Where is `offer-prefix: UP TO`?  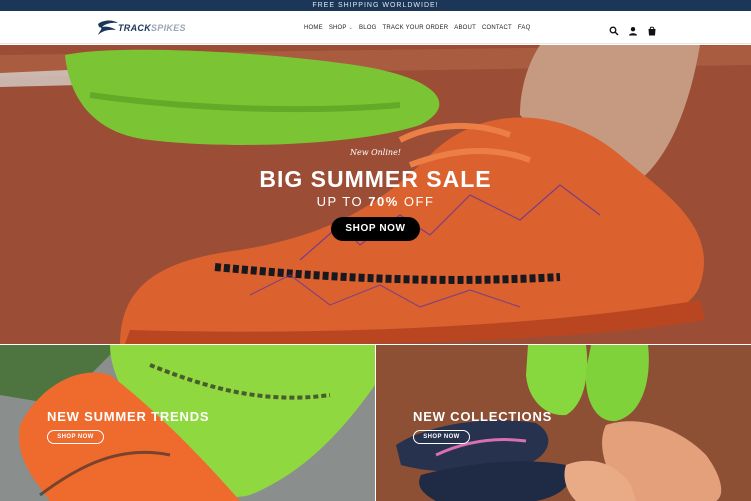 offer-prefix: UP TO is located at coordinates (342, 201).